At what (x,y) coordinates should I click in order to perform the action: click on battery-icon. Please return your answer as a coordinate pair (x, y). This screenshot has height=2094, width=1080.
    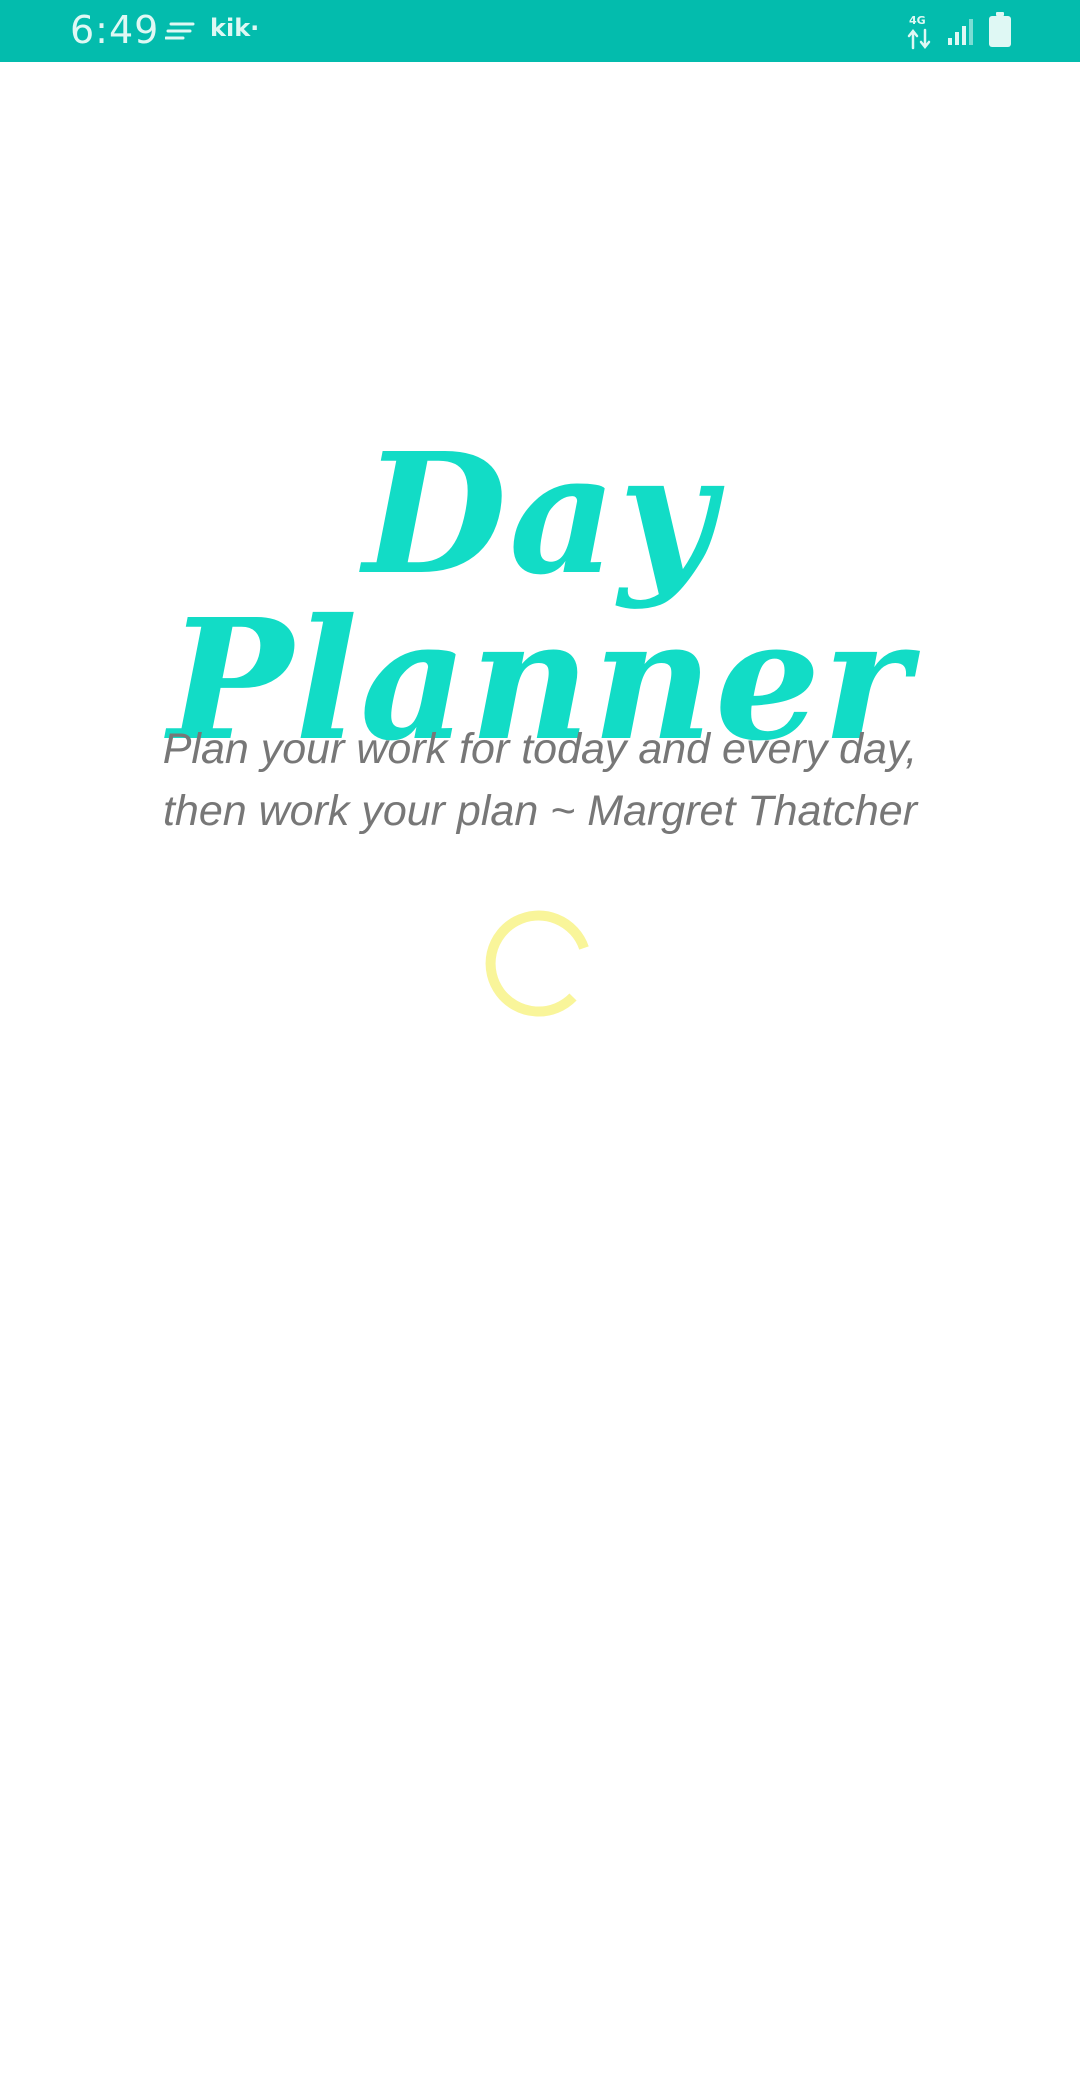
    Looking at the image, I should click on (1000, 29).